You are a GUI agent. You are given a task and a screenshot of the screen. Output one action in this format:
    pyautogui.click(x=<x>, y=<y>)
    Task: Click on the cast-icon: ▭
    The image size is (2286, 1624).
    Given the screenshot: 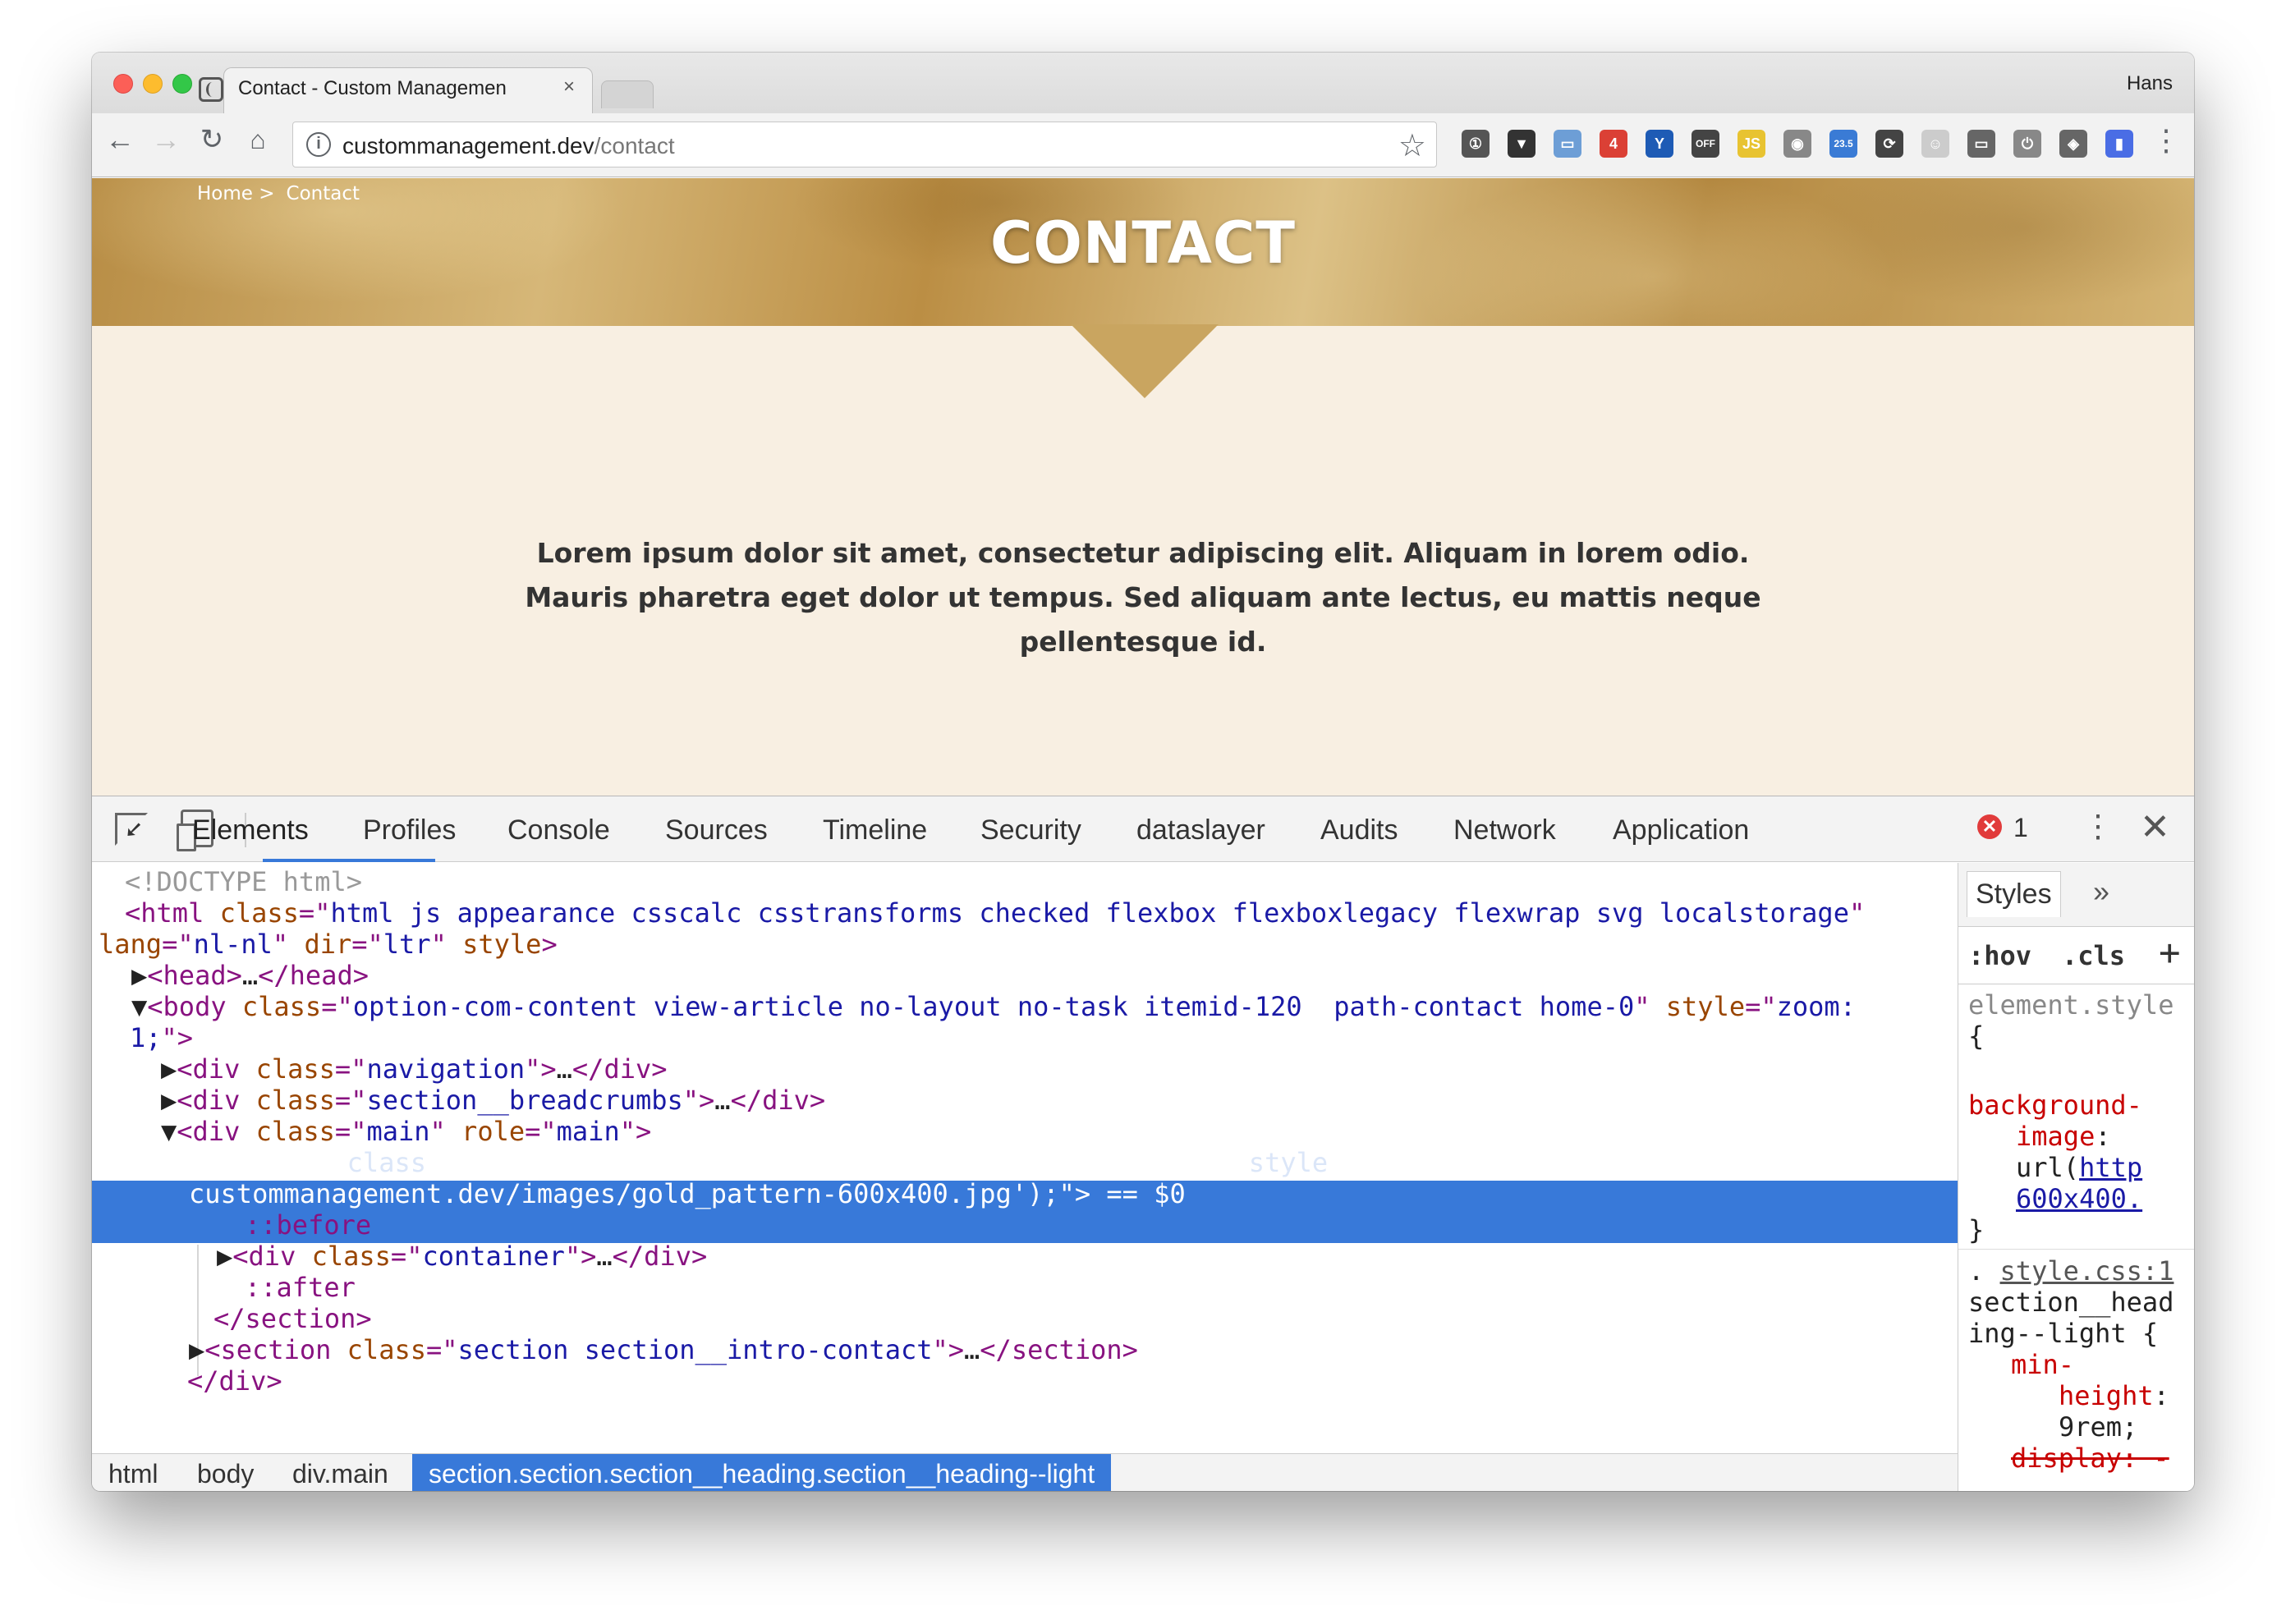 What is the action you would take?
    pyautogui.click(x=1981, y=144)
    